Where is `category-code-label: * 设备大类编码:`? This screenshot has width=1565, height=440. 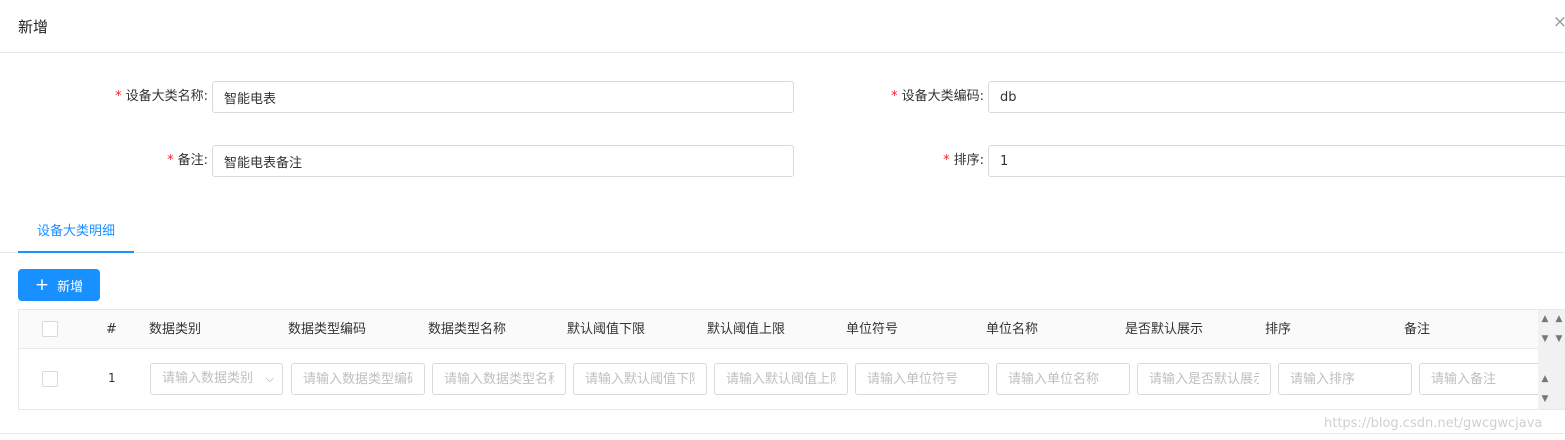
category-code-label: * 设备大类编码: is located at coordinates (937, 96).